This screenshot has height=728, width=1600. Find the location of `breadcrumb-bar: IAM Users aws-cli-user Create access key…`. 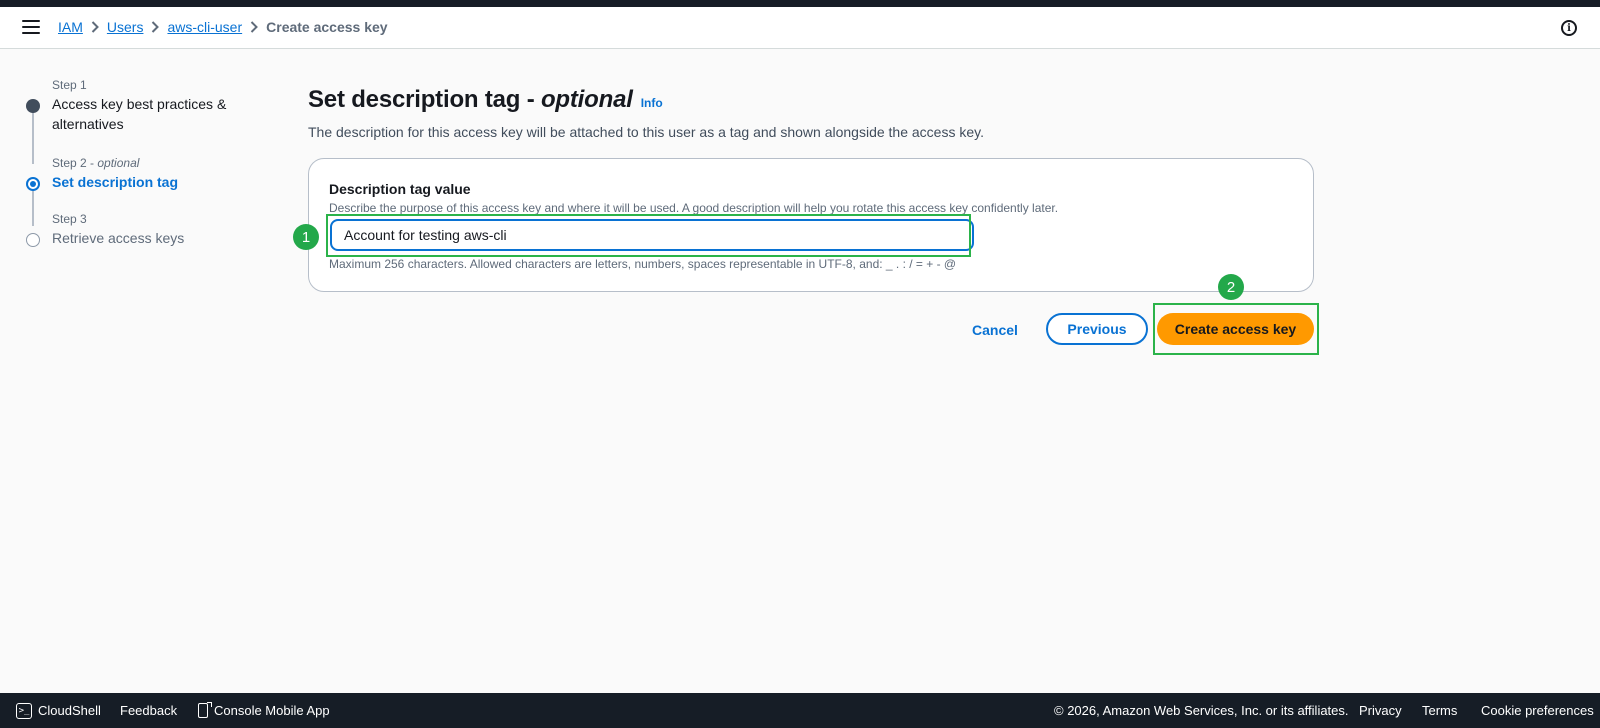

breadcrumb-bar: IAM Users aws-cli-user Create access key… is located at coordinates (800, 28).